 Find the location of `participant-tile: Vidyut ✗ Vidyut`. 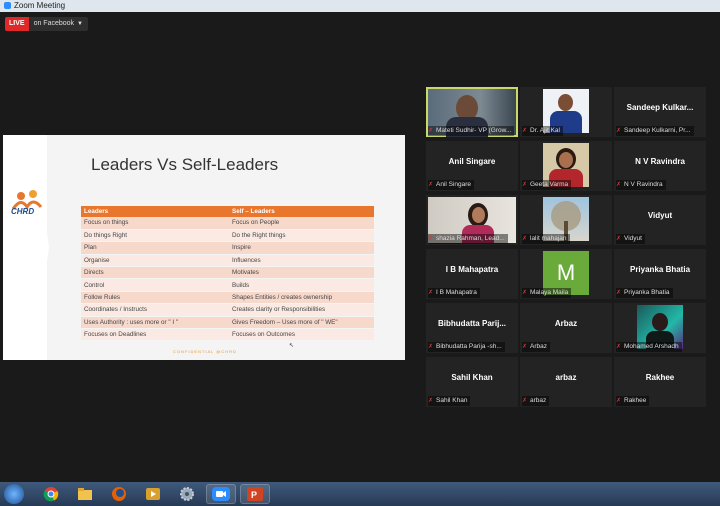

participant-tile: Vidyut ✗ Vidyut is located at coordinates (660, 220).